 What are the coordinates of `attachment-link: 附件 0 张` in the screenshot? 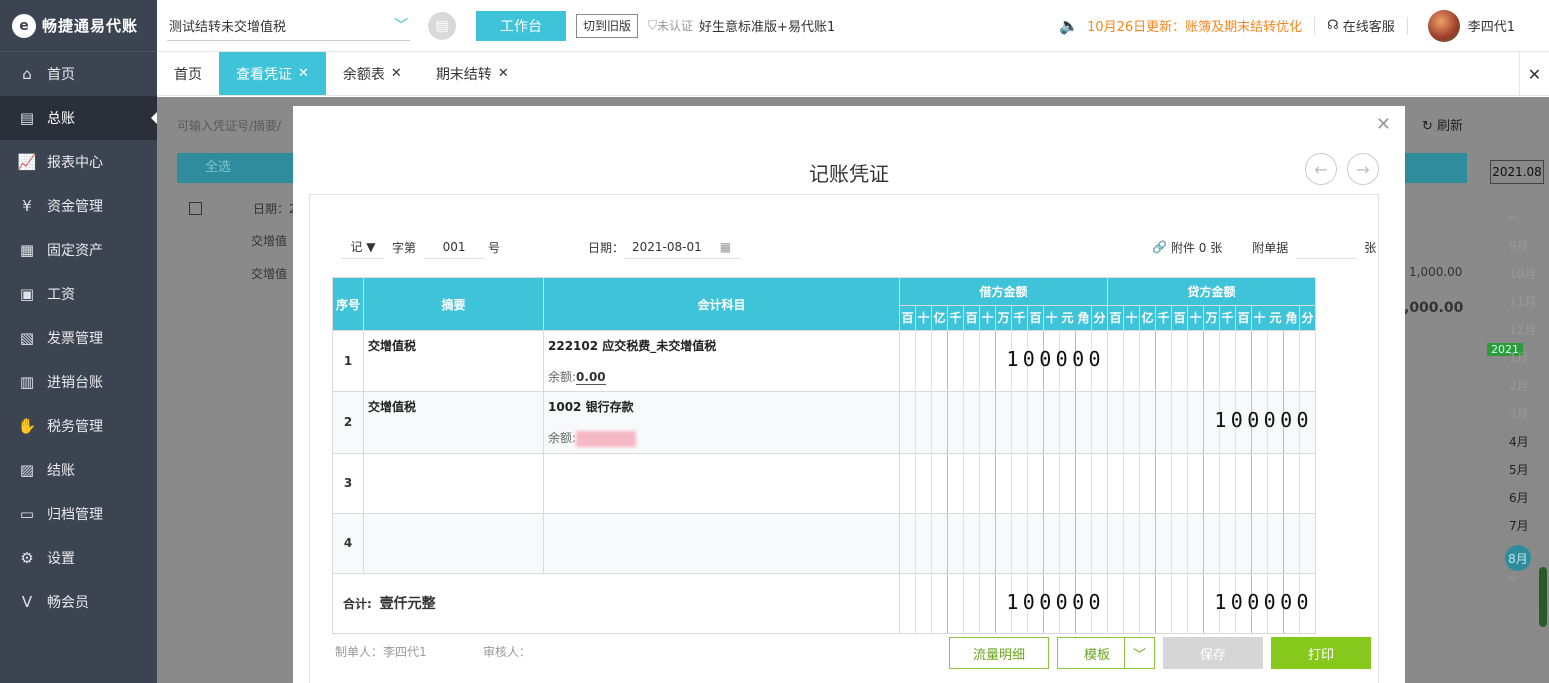 It's located at (1196, 247).